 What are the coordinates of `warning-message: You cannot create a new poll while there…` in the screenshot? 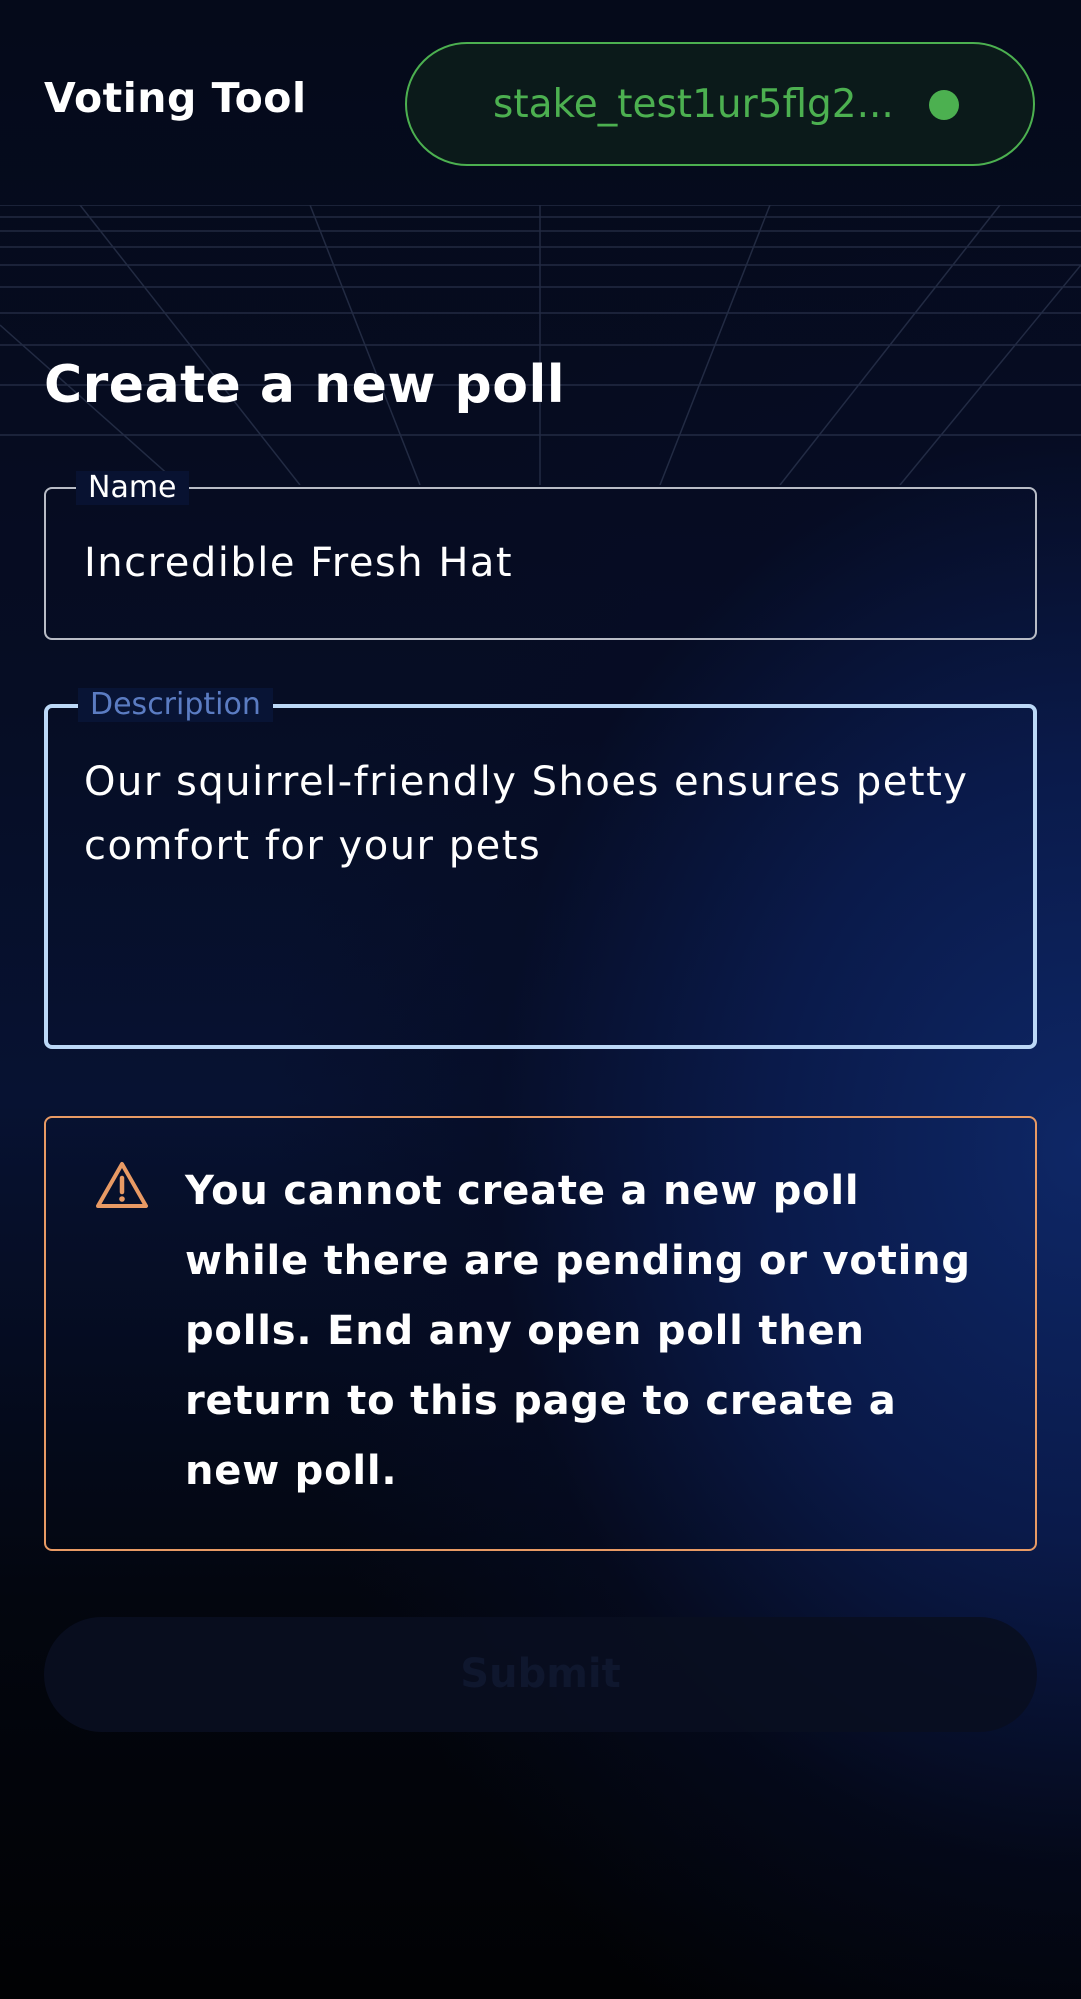 It's located at (578, 1331).